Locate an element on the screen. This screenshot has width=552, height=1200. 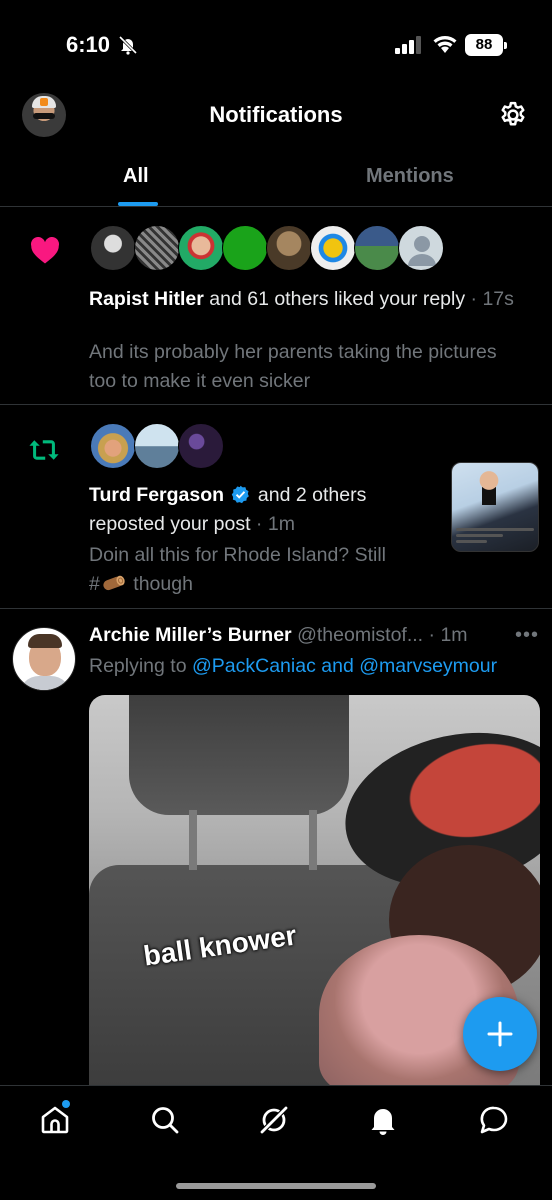
timestamp: 1m is located at coordinates (281, 524).